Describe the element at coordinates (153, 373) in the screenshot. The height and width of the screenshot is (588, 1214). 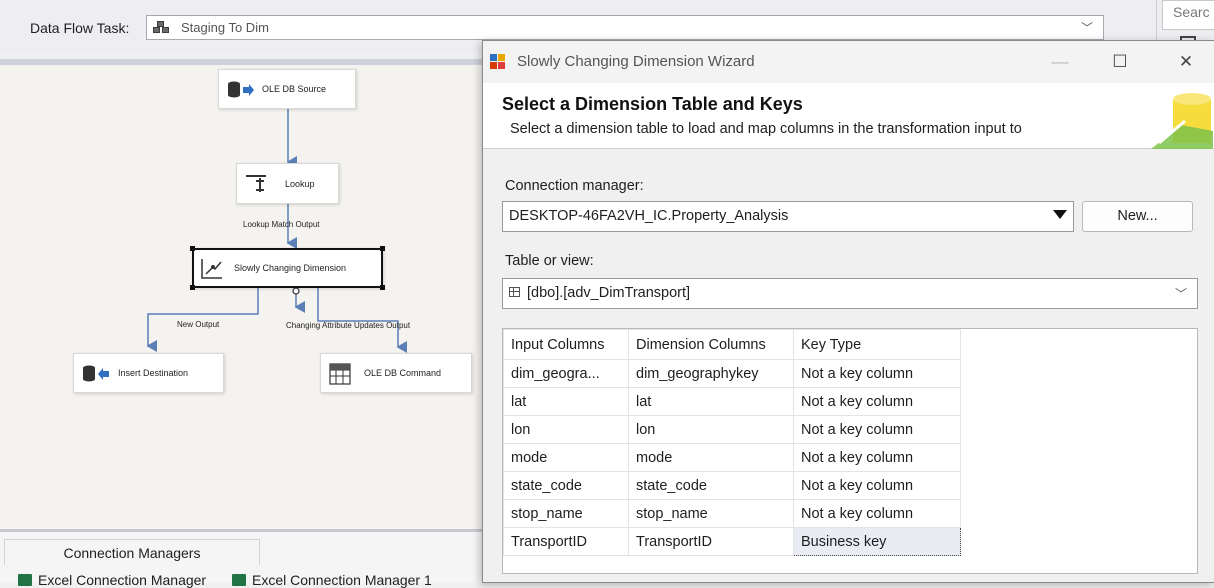
I see `node-label: Insert Destination` at that location.